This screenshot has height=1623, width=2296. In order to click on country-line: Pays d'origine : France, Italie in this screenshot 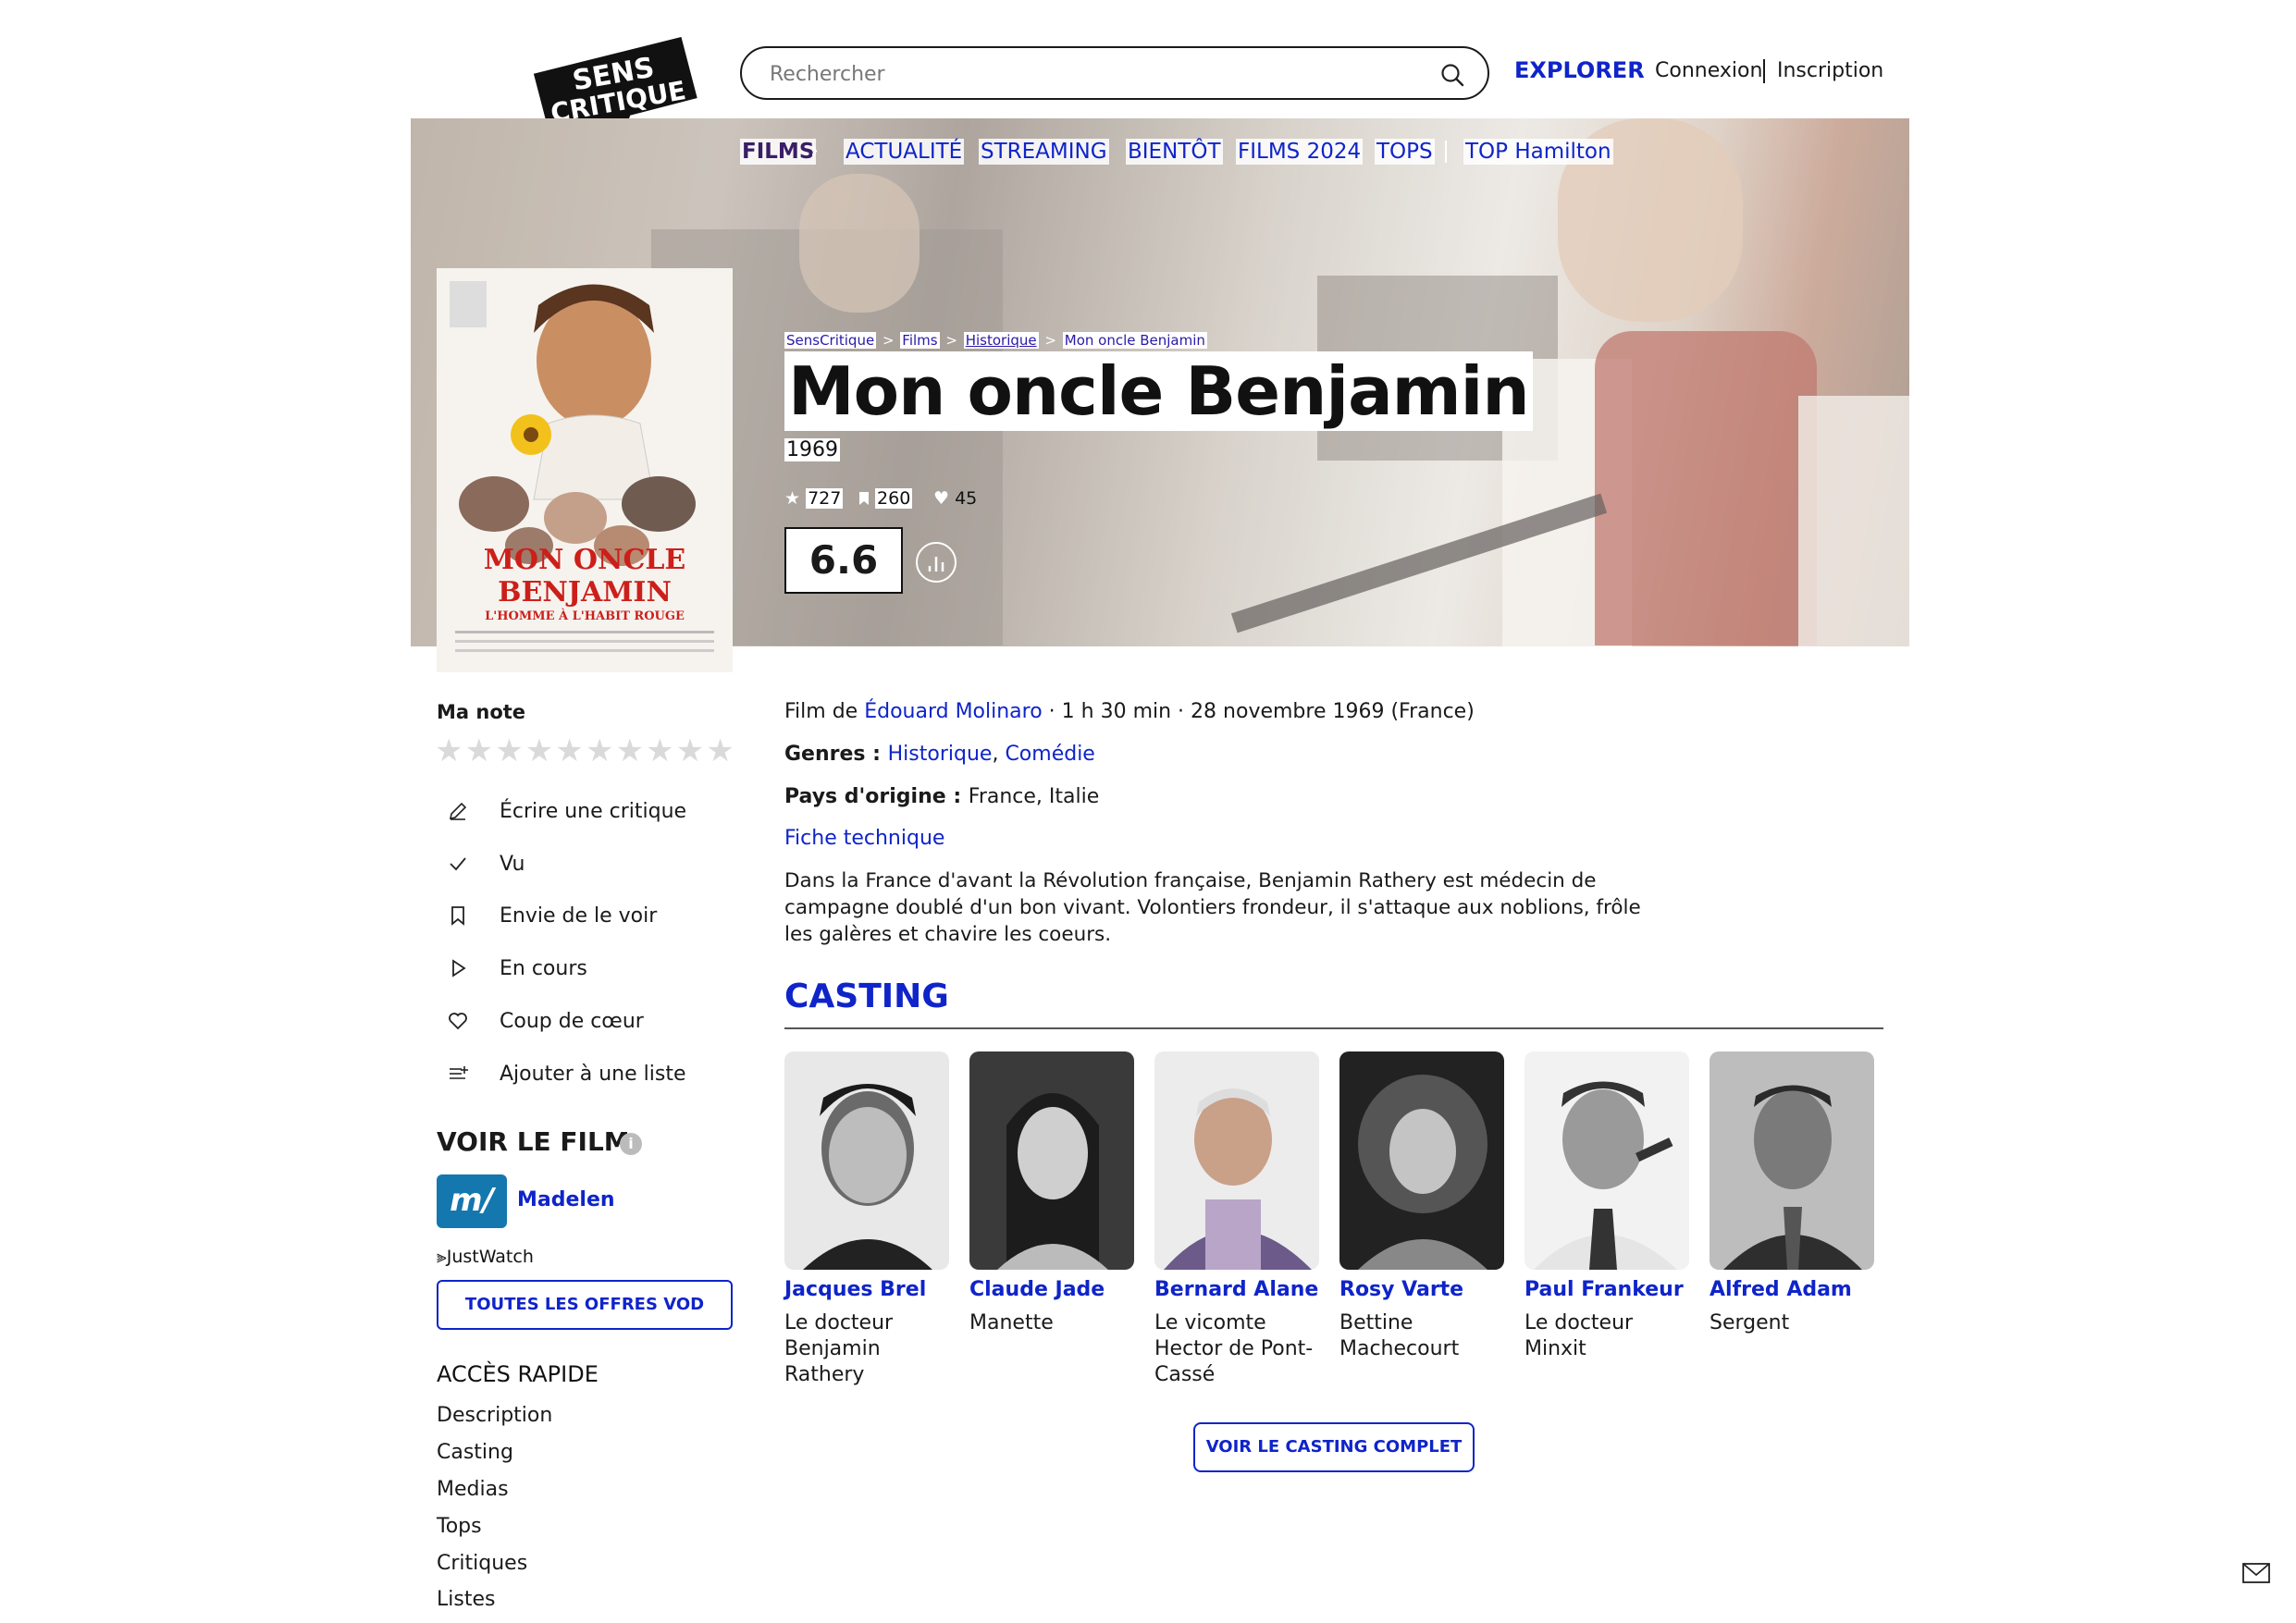, I will do `click(942, 796)`.